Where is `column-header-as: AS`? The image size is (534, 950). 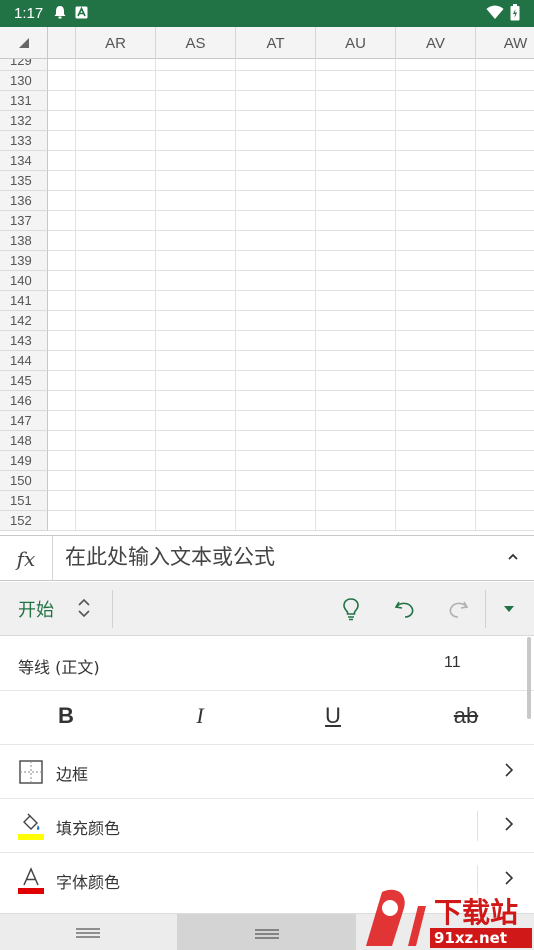 column-header-as: AS is located at coordinates (196, 43).